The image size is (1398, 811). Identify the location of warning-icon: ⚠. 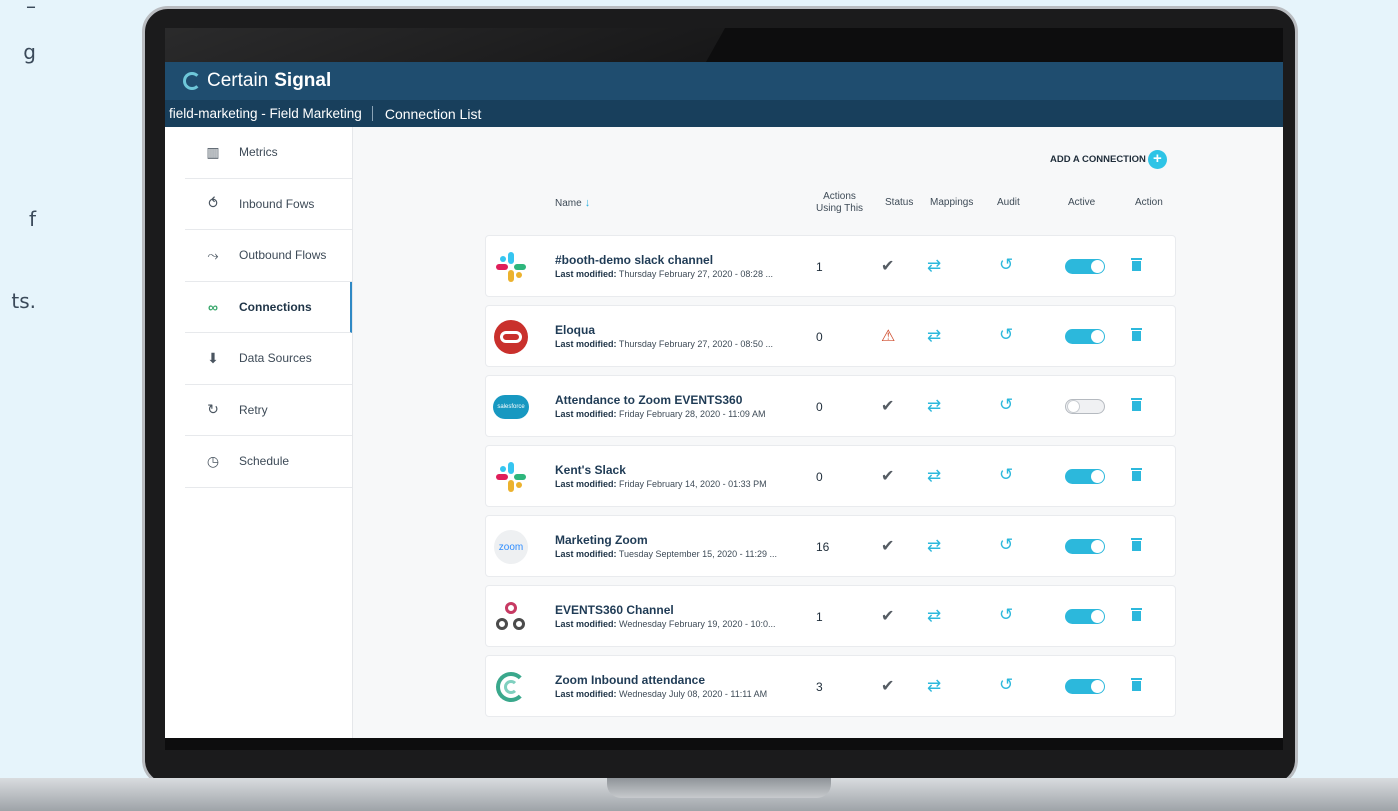
(888, 336).